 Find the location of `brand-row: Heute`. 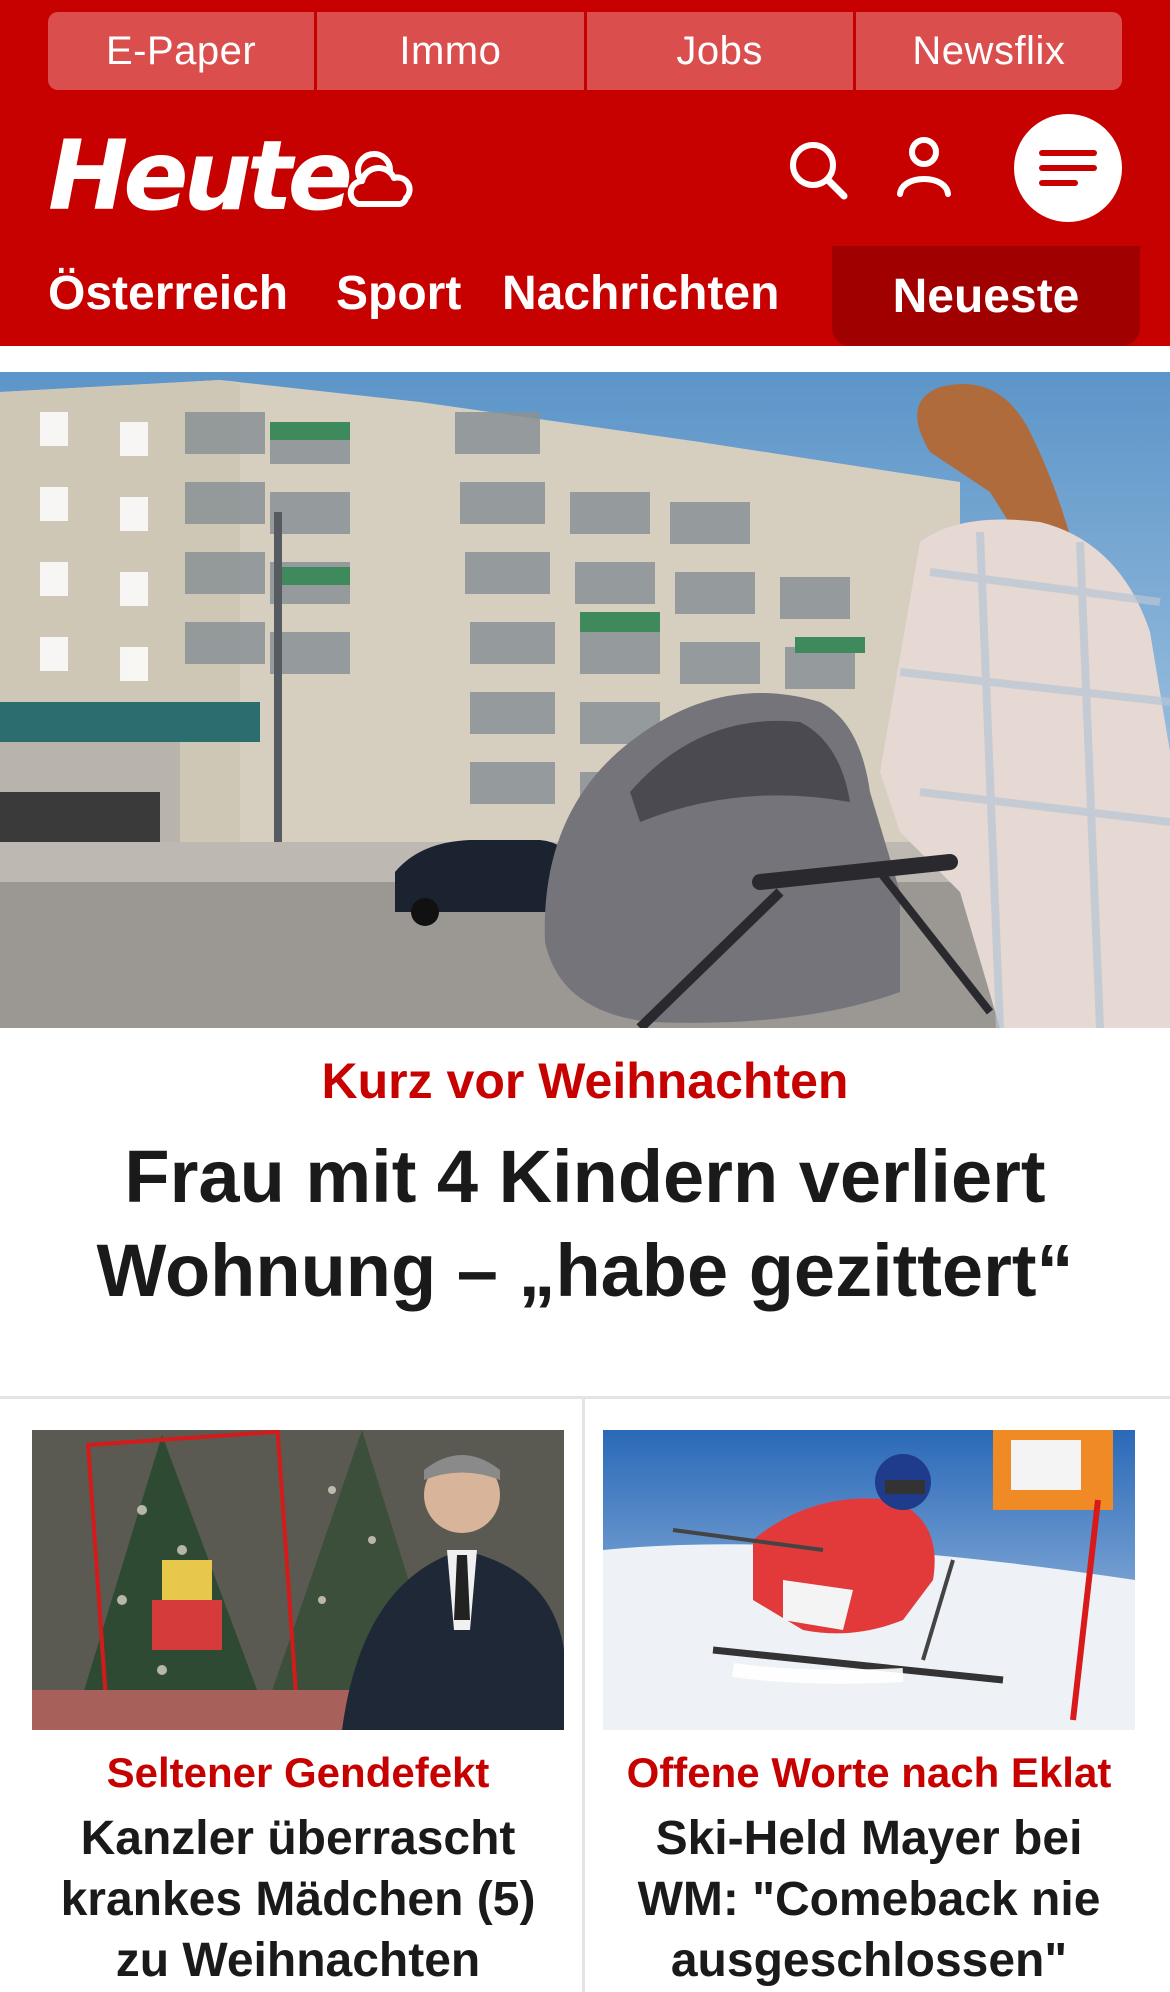

brand-row: Heute is located at coordinates (585, 170).